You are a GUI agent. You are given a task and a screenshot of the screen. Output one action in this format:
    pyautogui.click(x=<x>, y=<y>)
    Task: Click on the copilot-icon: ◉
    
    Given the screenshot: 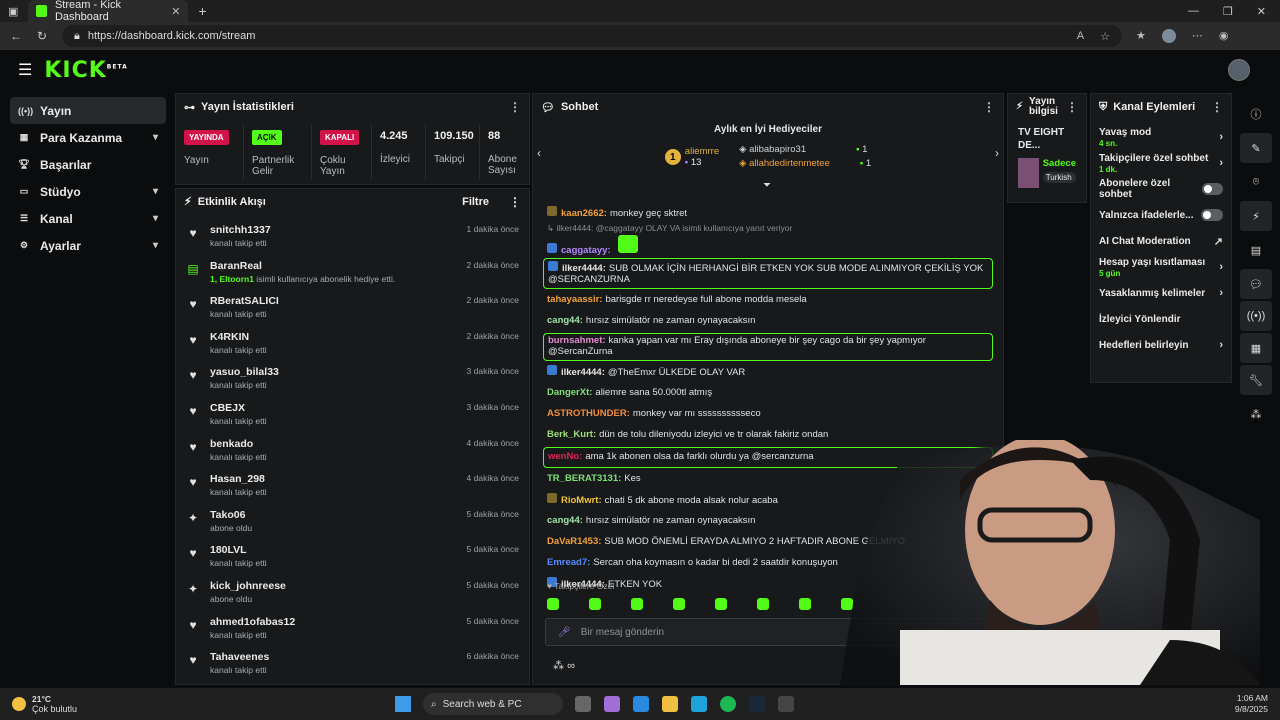 What is the action you would take?
    pyautogui.click(x=1224, y=36)
    